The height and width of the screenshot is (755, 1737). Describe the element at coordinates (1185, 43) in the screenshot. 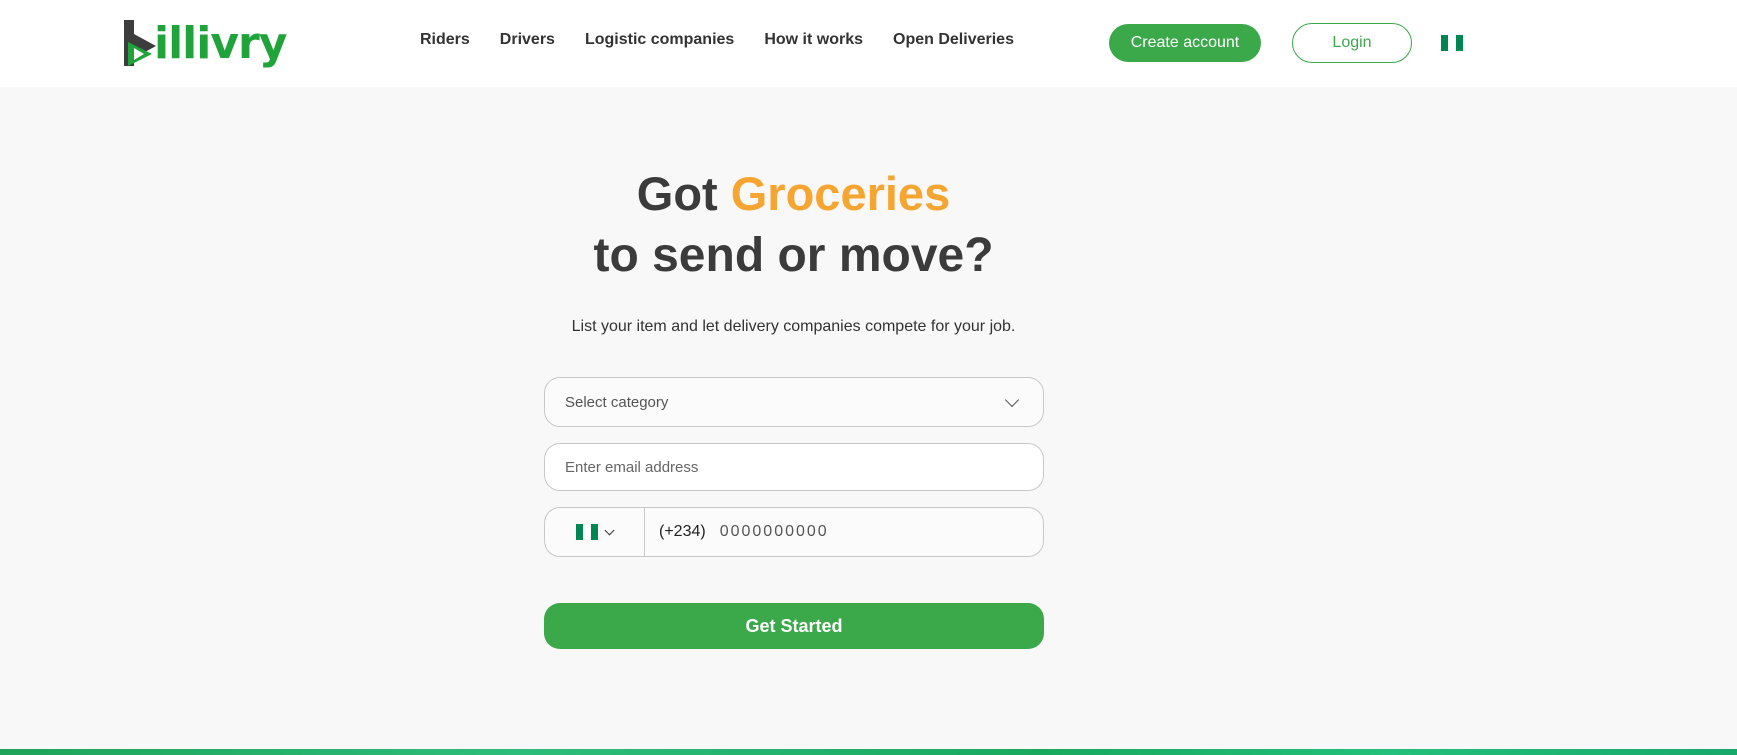

I see `create-account-button: Create account` at that location.